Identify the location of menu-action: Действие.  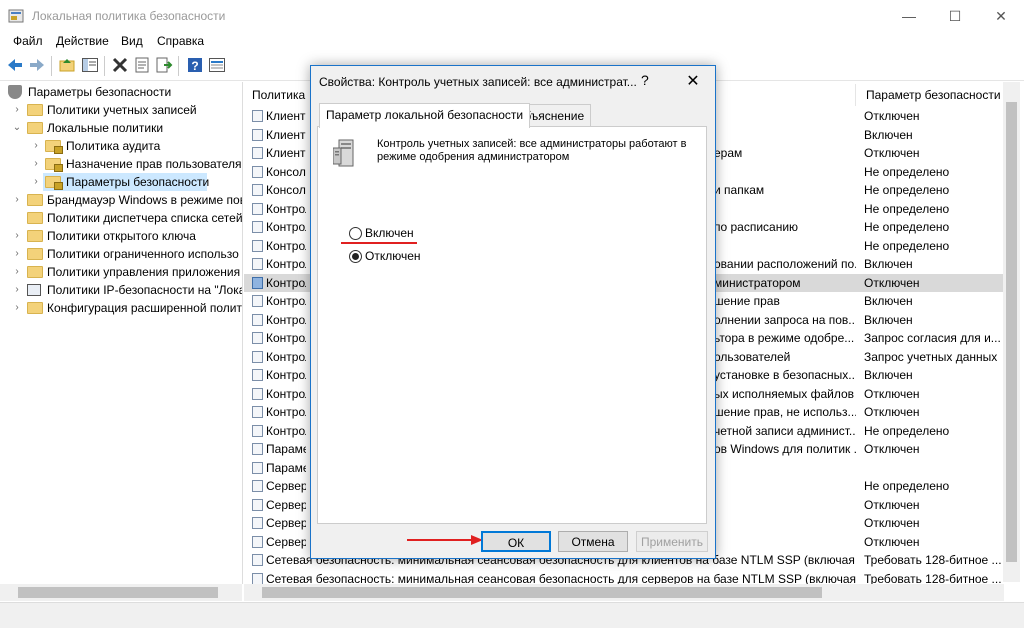
(82, 41).